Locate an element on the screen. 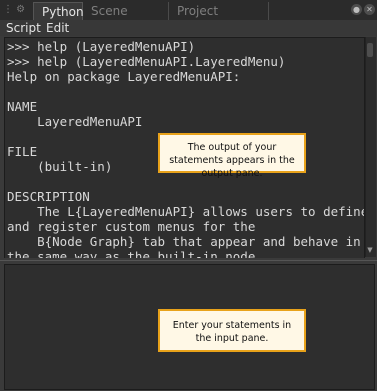  output-scrollbar is located at coordinates (370, 147).